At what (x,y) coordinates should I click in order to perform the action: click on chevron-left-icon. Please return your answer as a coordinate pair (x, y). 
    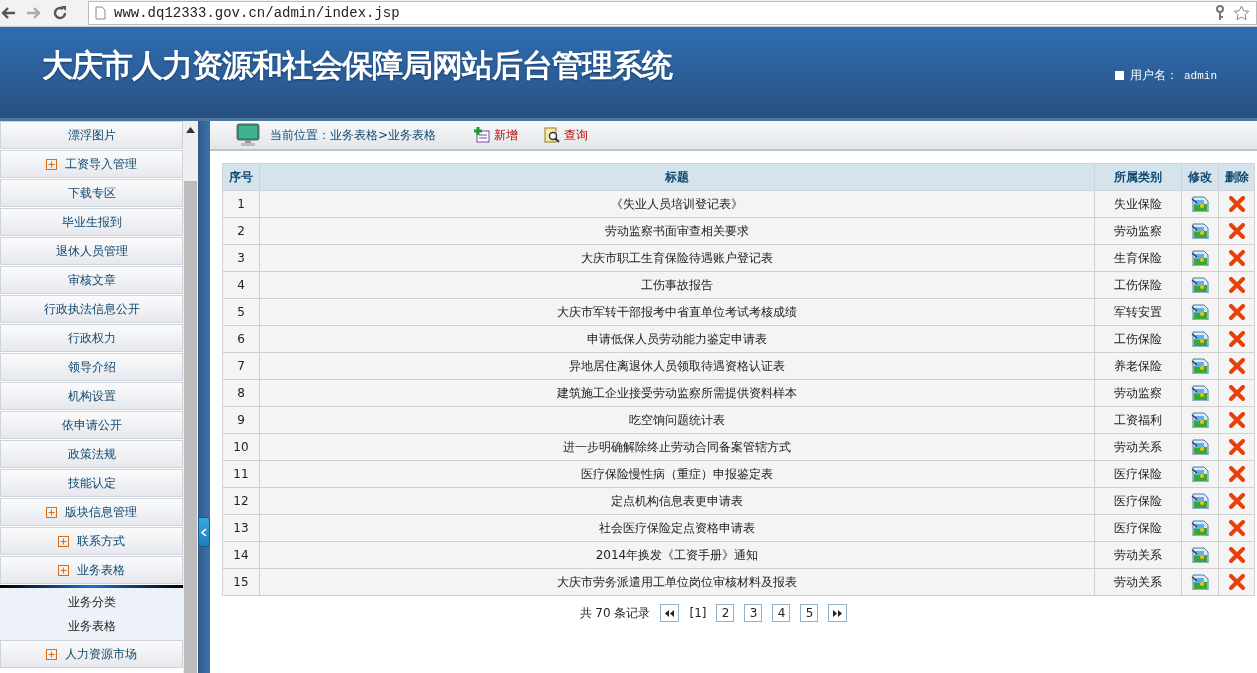
    Looking at the image, I should click on (204, 532).